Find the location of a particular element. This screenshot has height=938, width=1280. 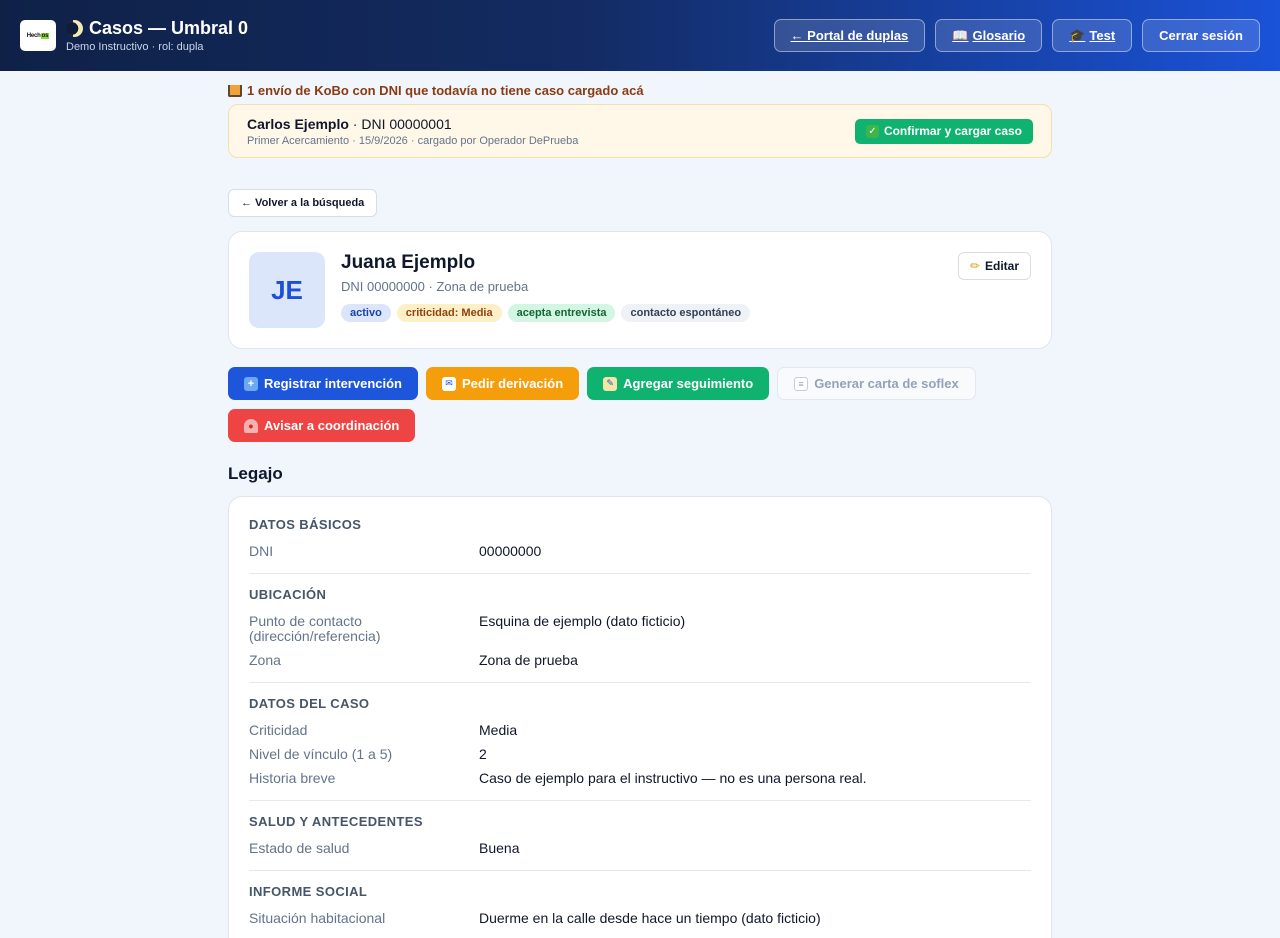

glosario-label: Glosario is located at coordinates (999, 35).